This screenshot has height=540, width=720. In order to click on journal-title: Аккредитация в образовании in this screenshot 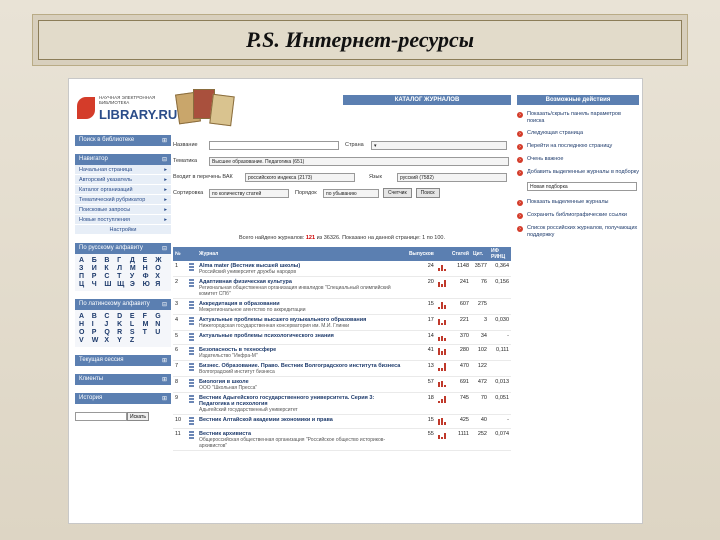, I will do `click(239, 304)`.